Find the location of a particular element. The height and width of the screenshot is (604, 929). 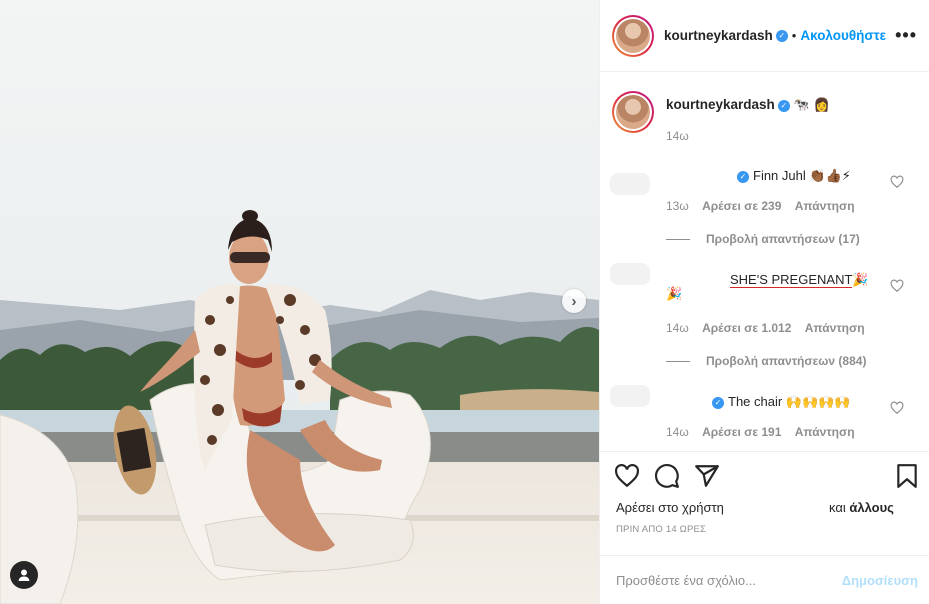

comment-meta: 14ω Αρέσει σε 1.012 Απάντηση is located at coordinates (770, 328).